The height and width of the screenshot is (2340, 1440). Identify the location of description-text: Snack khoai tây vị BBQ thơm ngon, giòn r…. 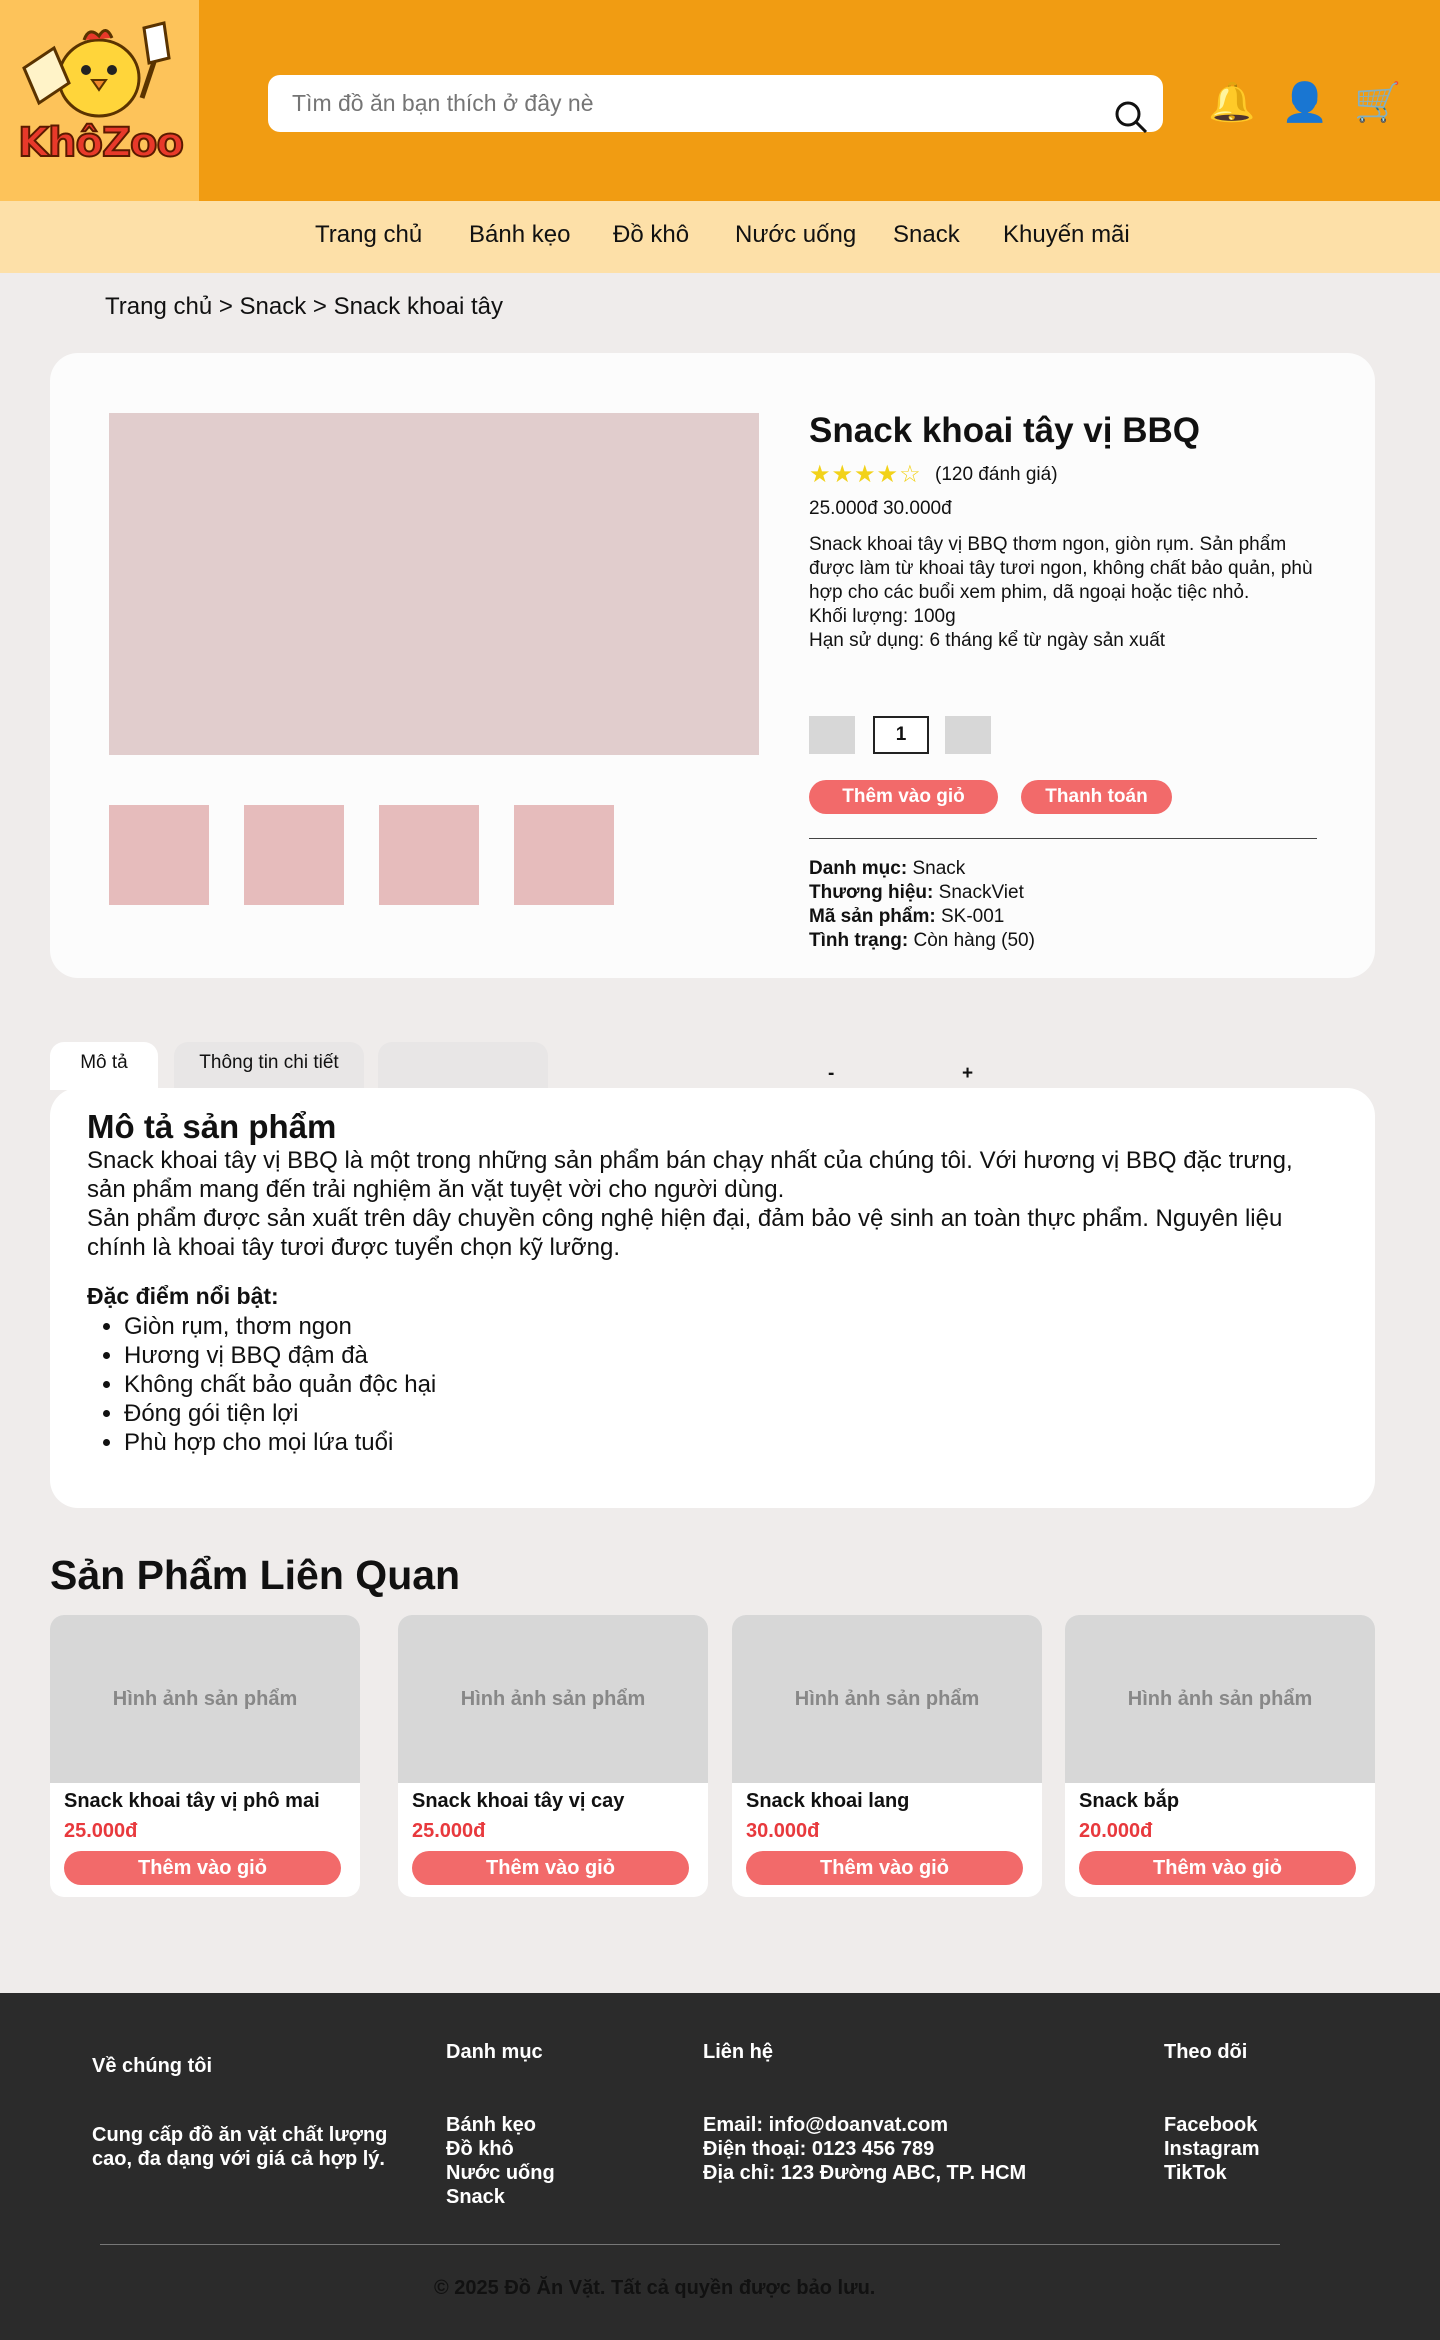
(1061, 568).